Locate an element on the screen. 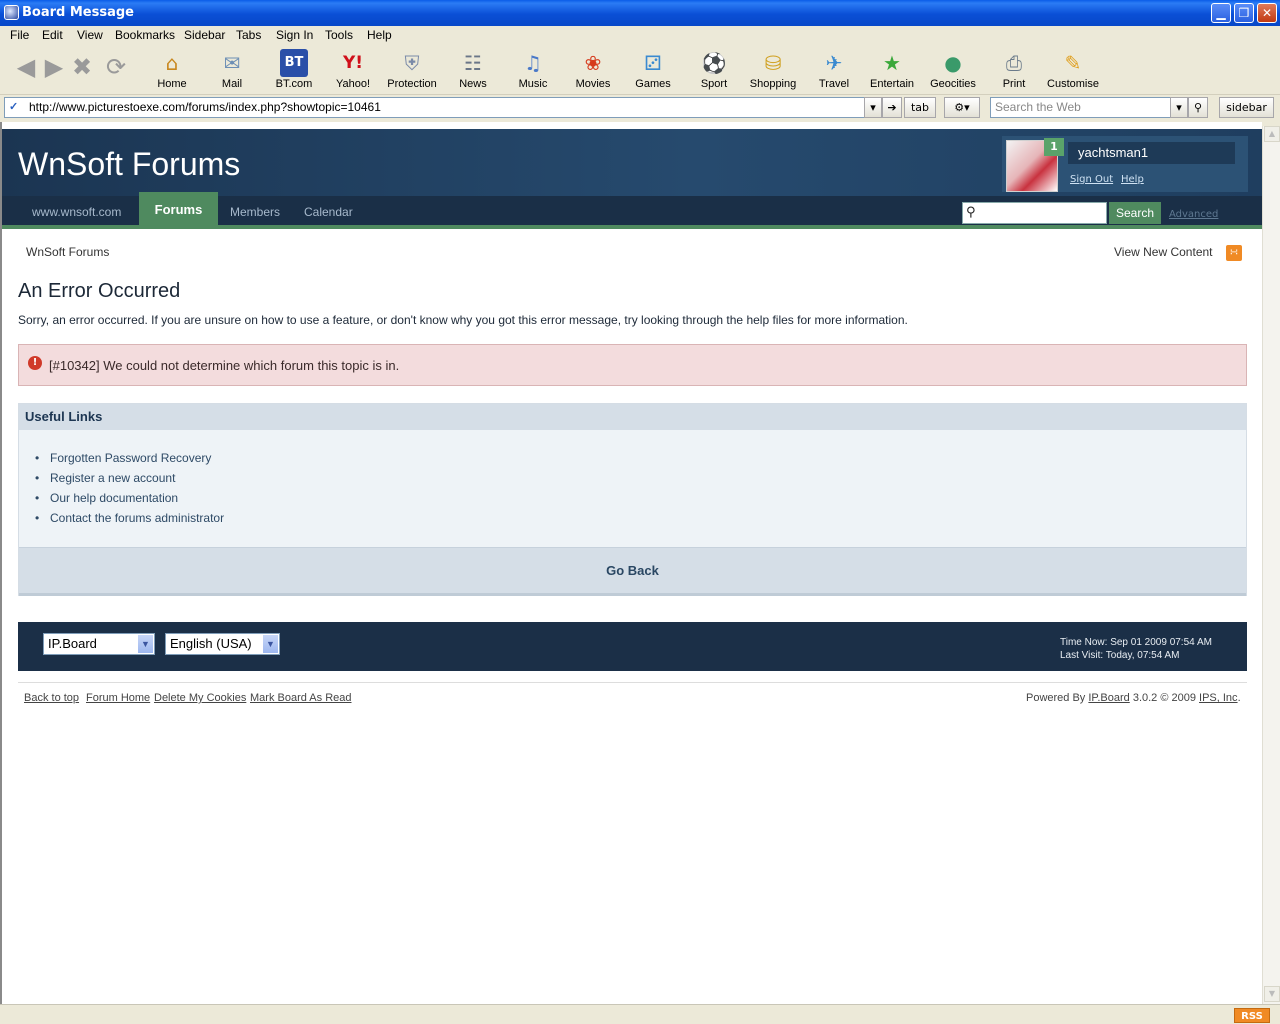 The image size is (1280, 1024). music-icon: ♫ is located at coordinates (533, 63).